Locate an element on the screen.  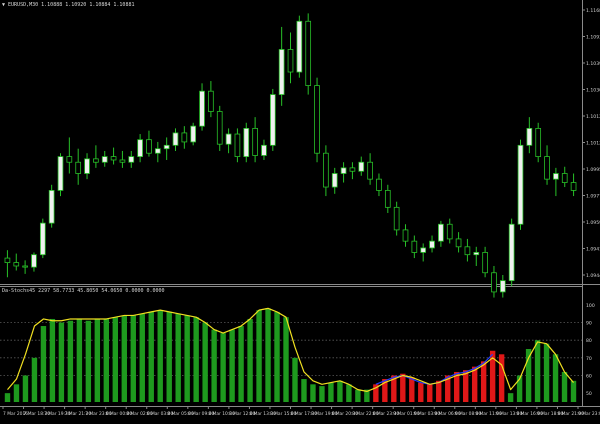
price-axis-label: 1.10300 is located at coordinates (593, 91).